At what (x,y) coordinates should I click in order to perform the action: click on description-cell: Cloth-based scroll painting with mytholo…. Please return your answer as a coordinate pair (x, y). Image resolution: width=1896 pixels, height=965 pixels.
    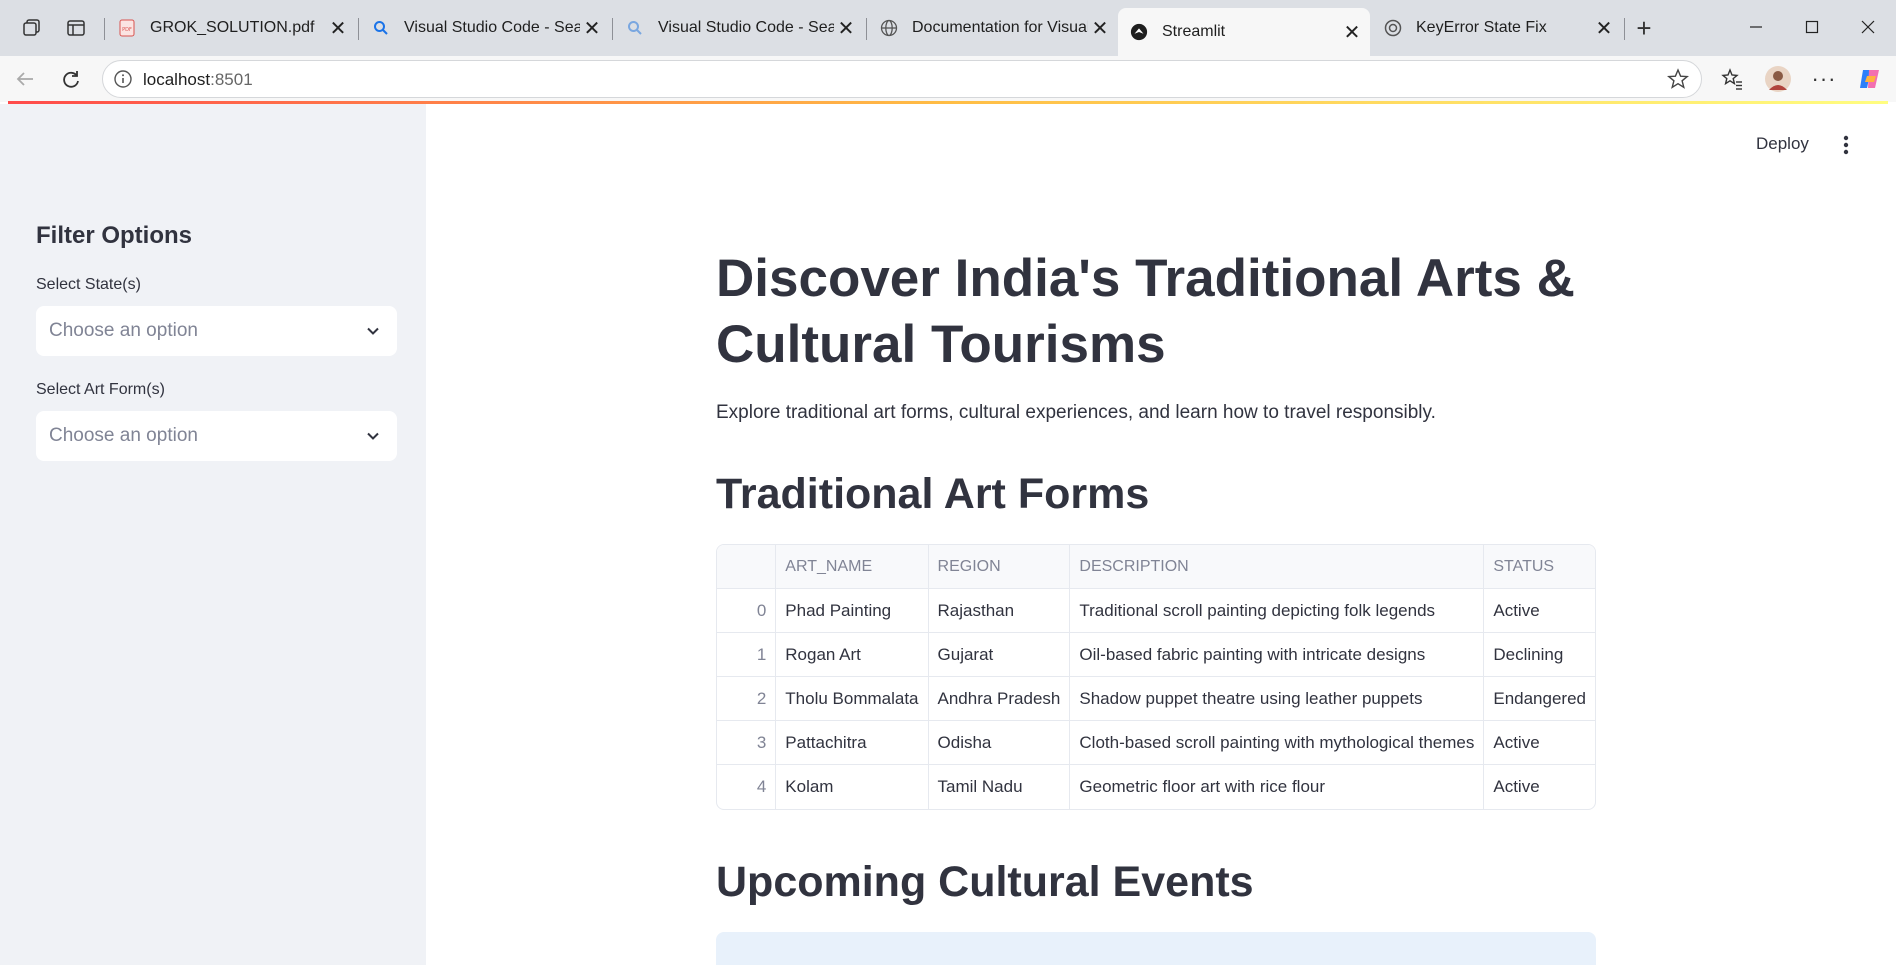
    Looking at the image, I should click on (1277, 743).